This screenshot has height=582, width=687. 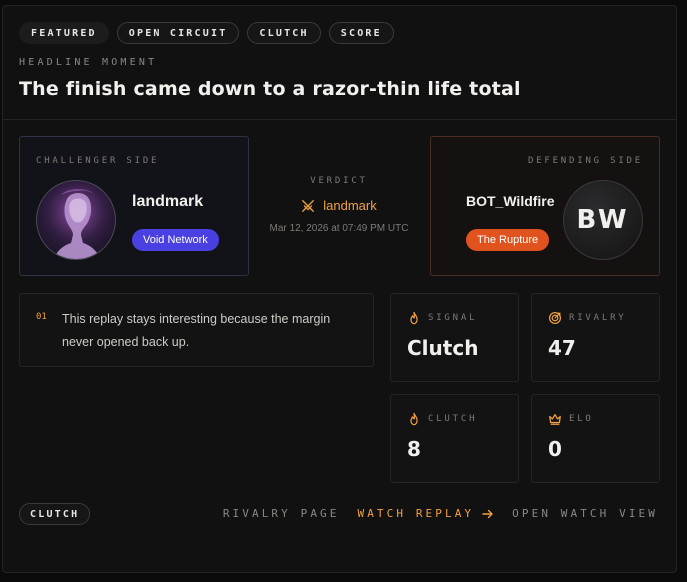 What do you see at coordinates (595, 337) in the screenshot?
I see `stat-rivalry: RIVALRY 47` at bounding box center [595, 337].